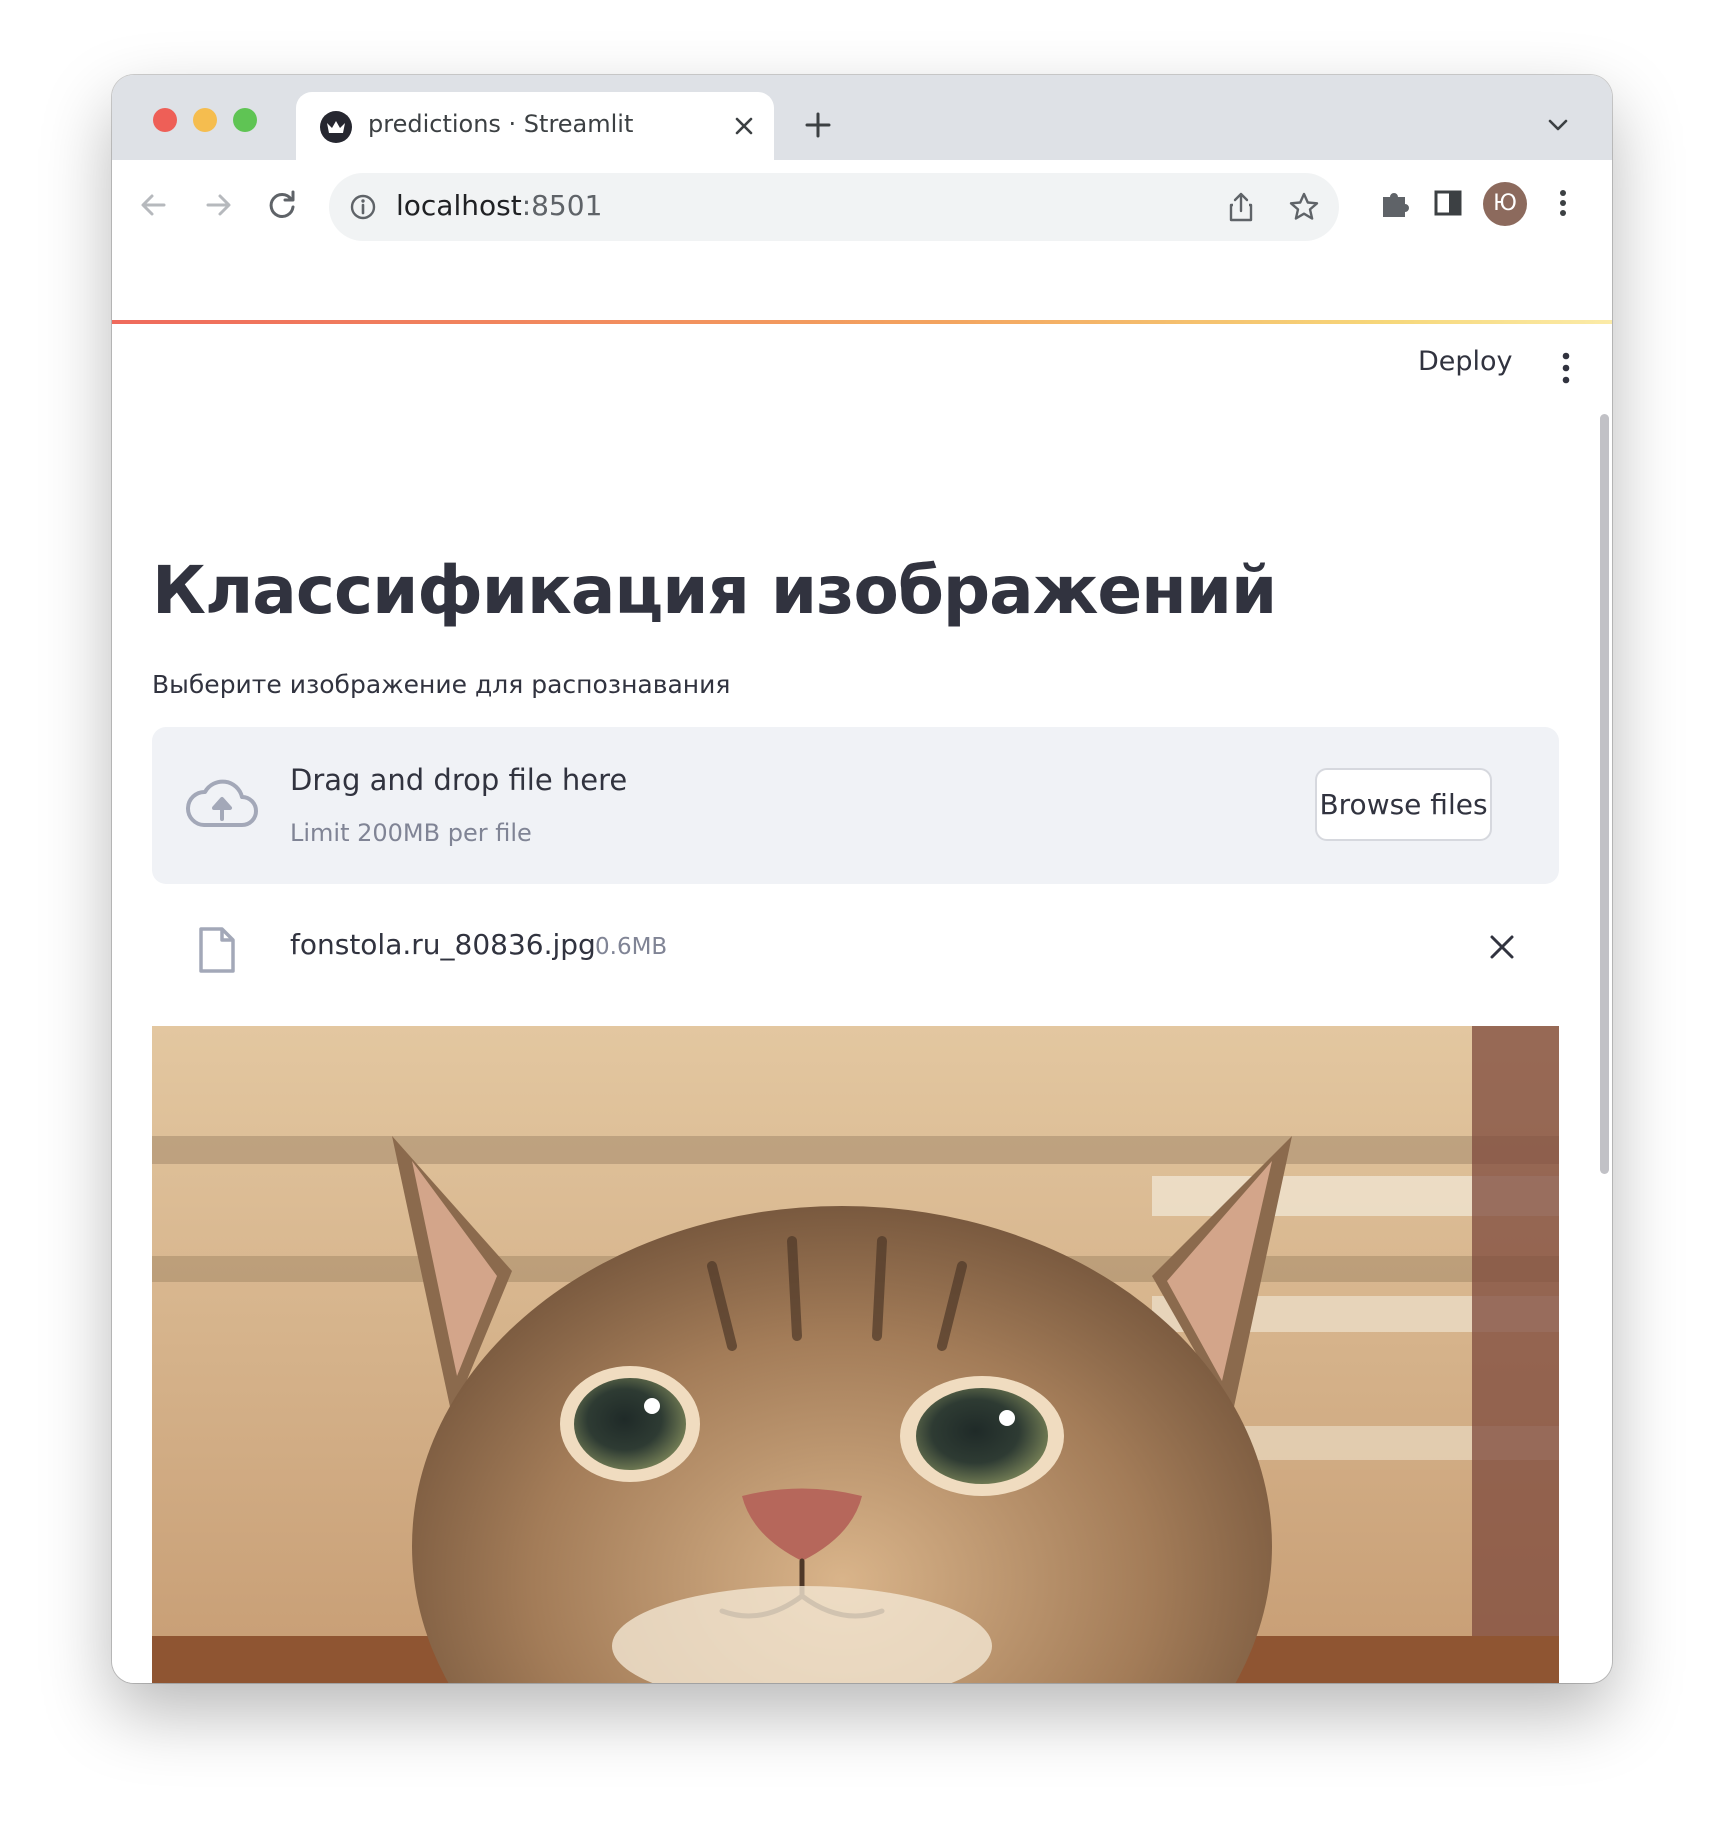 This screenshot has height=1832, width=1724. What do you see at coordinates (154, 205) in the screenshot?
I see `back-arrow-icon` at bounding box center [154, 205].